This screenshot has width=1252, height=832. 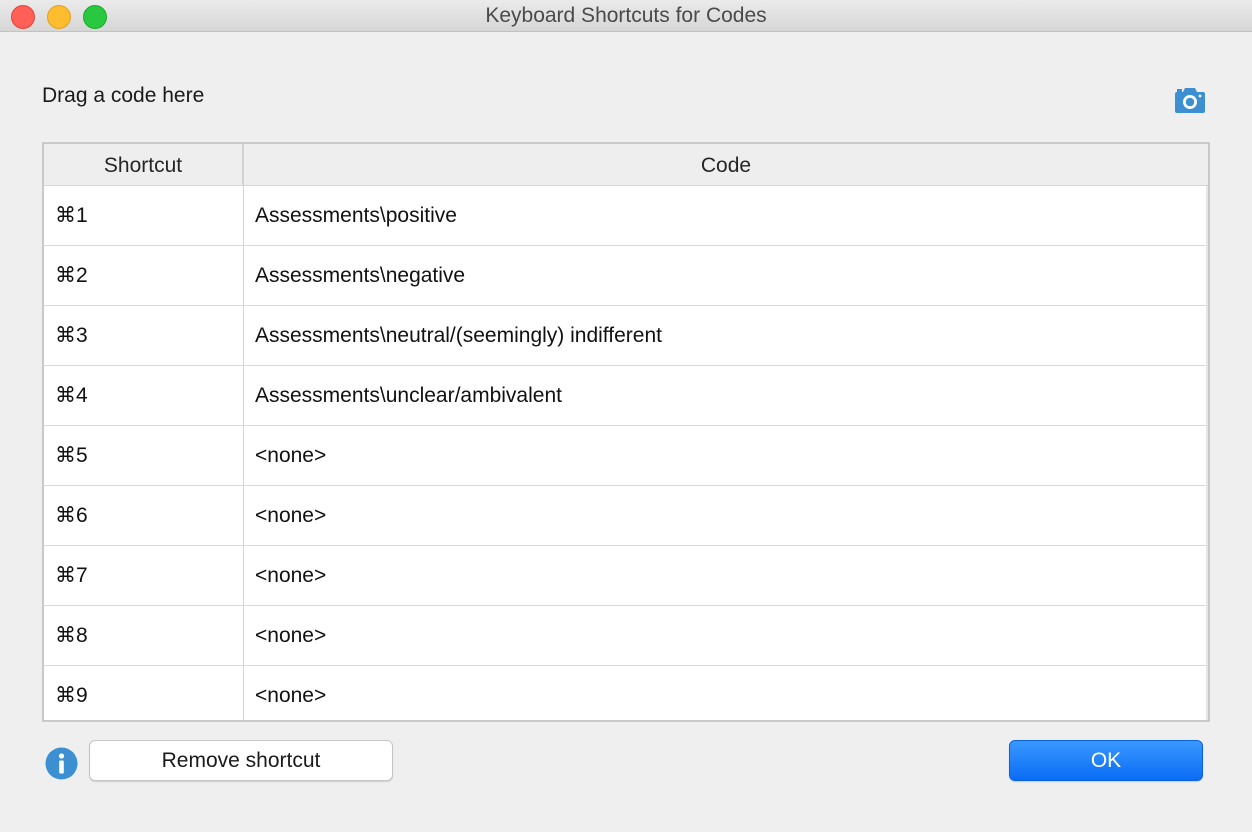 I want to click on ok-button: OK, so click(x=1106, y=760).